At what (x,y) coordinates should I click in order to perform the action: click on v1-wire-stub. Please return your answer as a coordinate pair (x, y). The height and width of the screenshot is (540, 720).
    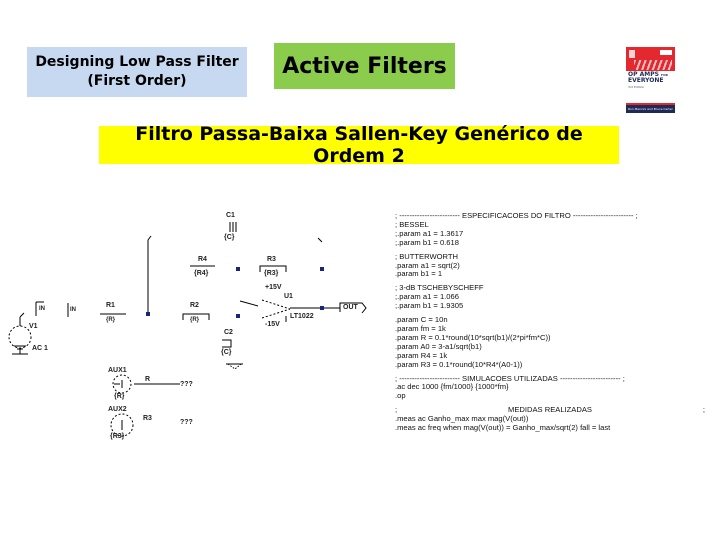
    Looking at the image, I should click on (22, 315).